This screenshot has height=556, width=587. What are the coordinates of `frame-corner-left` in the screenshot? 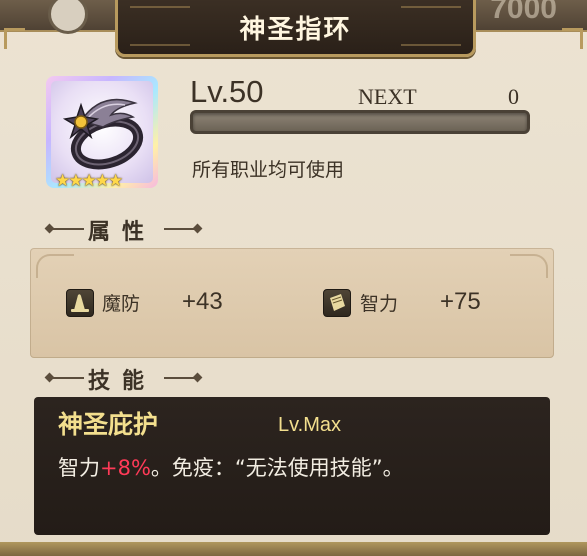 It's located at (14, 38).